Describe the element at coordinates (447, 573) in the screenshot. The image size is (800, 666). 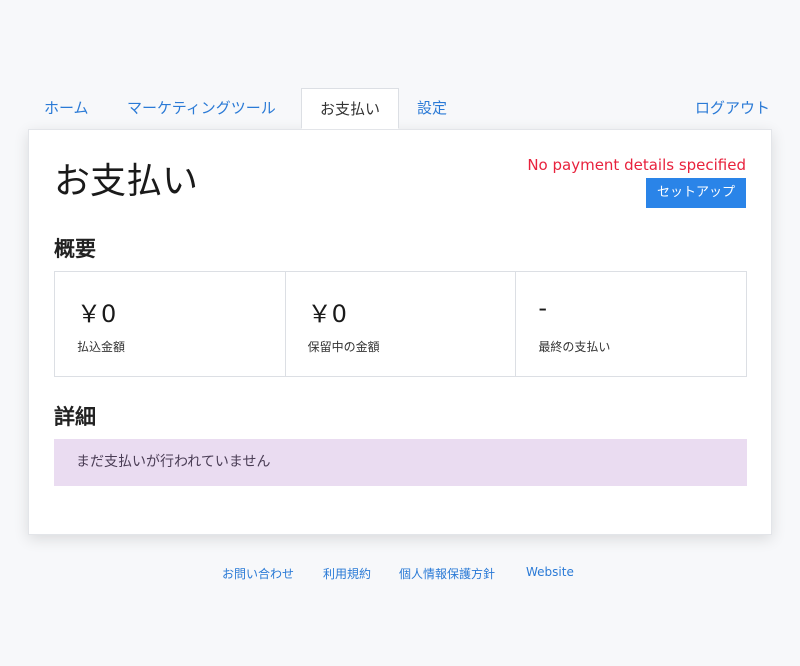
I see `footer-privacy-link: 個人情報保護方針` at that location.